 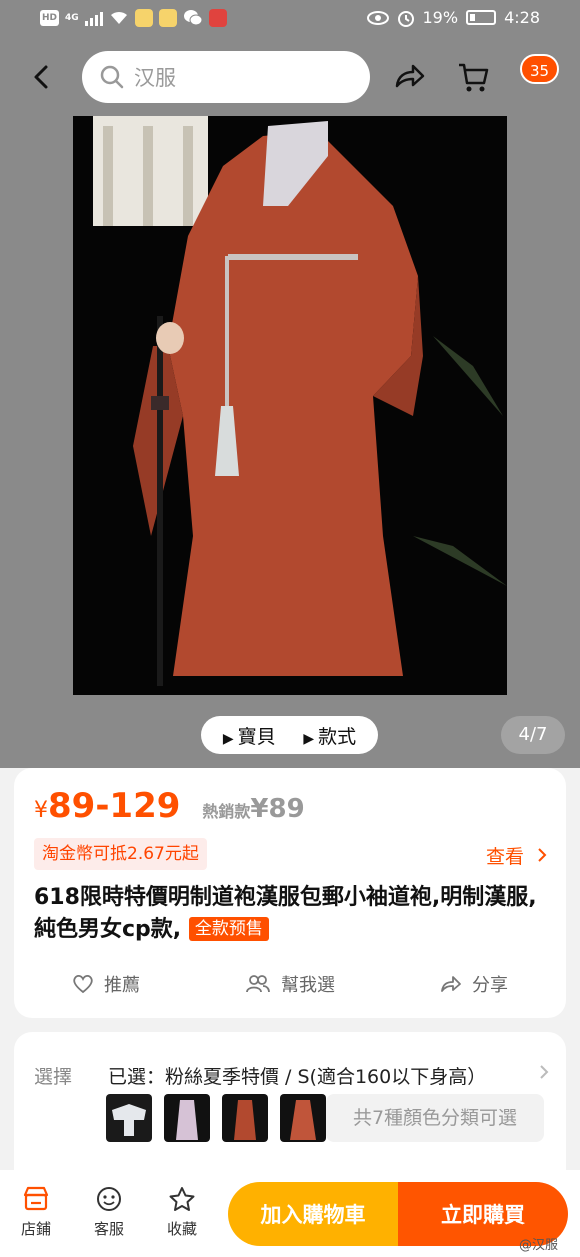 What do you see at coordinates (93, 18) in the screenshot?
I see `signal-icon` at bounding box center [93, 18].